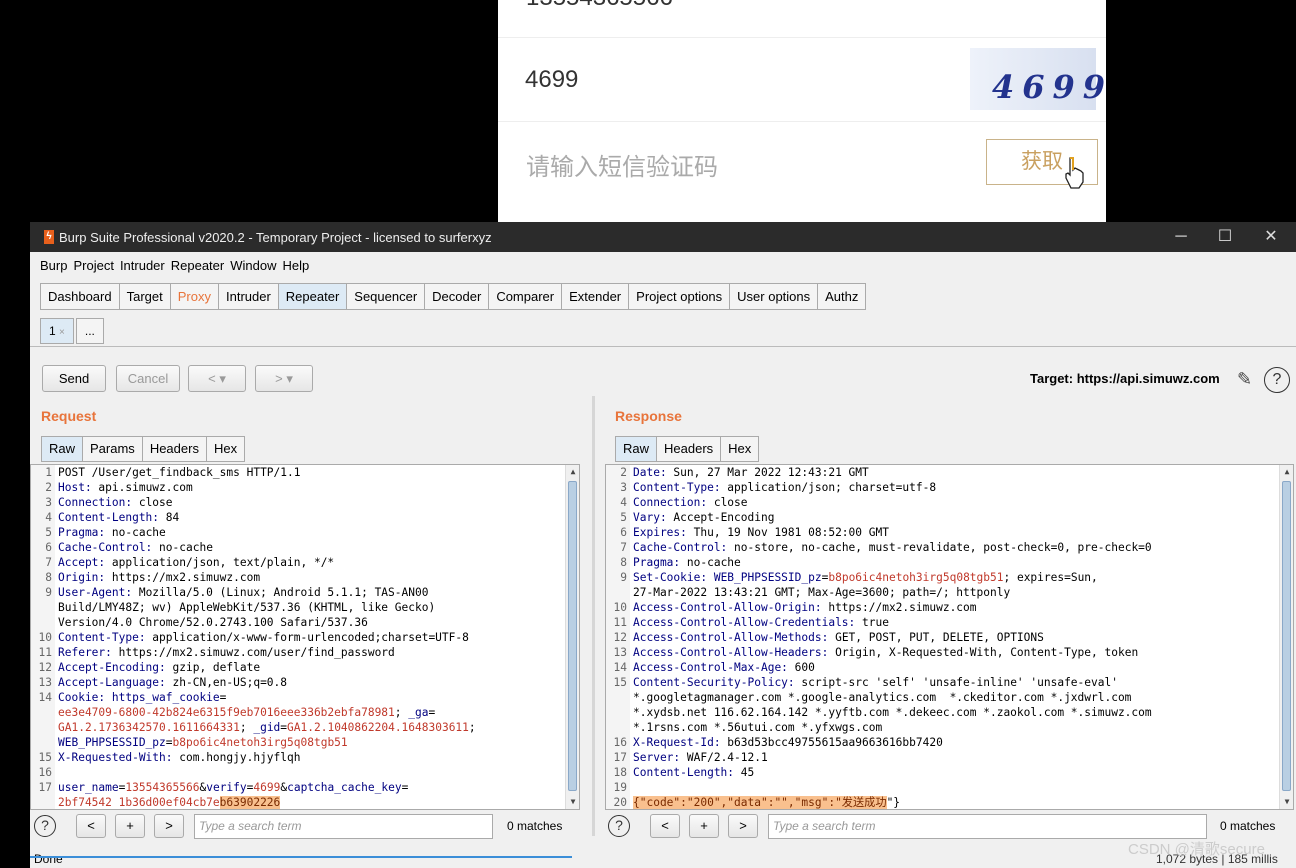 This screenshot has height=868, width=1296. What do you see at coordinates (85, 532) in the screenshot?
I see `code-token: Pragma:` at bounding box center [85, 532].